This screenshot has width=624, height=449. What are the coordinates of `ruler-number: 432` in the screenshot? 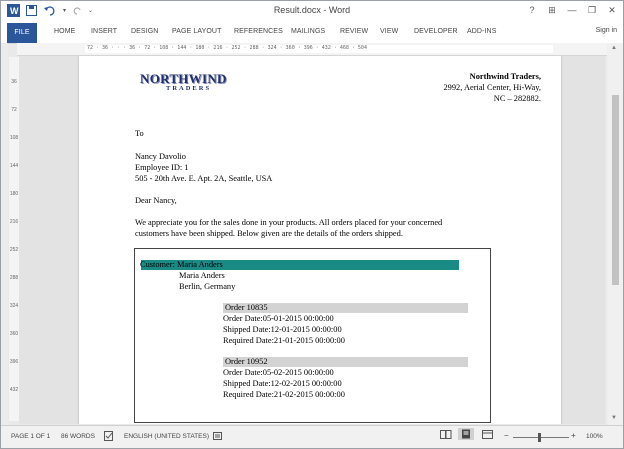 It's located at (14, 390).